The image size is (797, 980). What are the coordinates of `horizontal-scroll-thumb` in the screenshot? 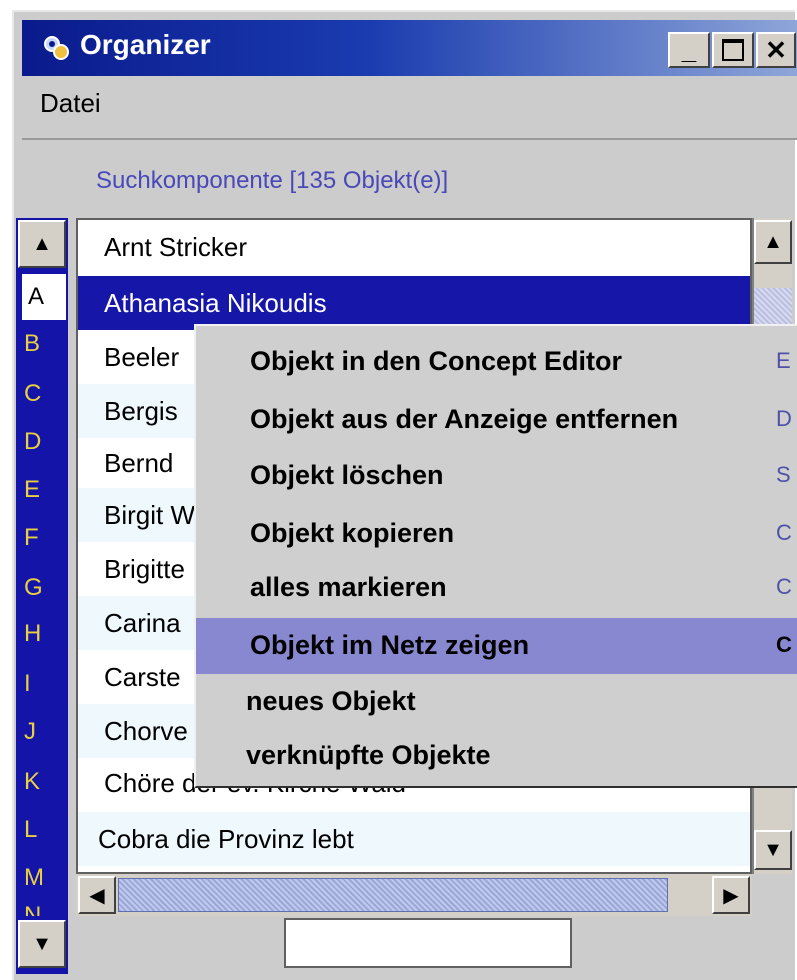 It's located at (393, 895).